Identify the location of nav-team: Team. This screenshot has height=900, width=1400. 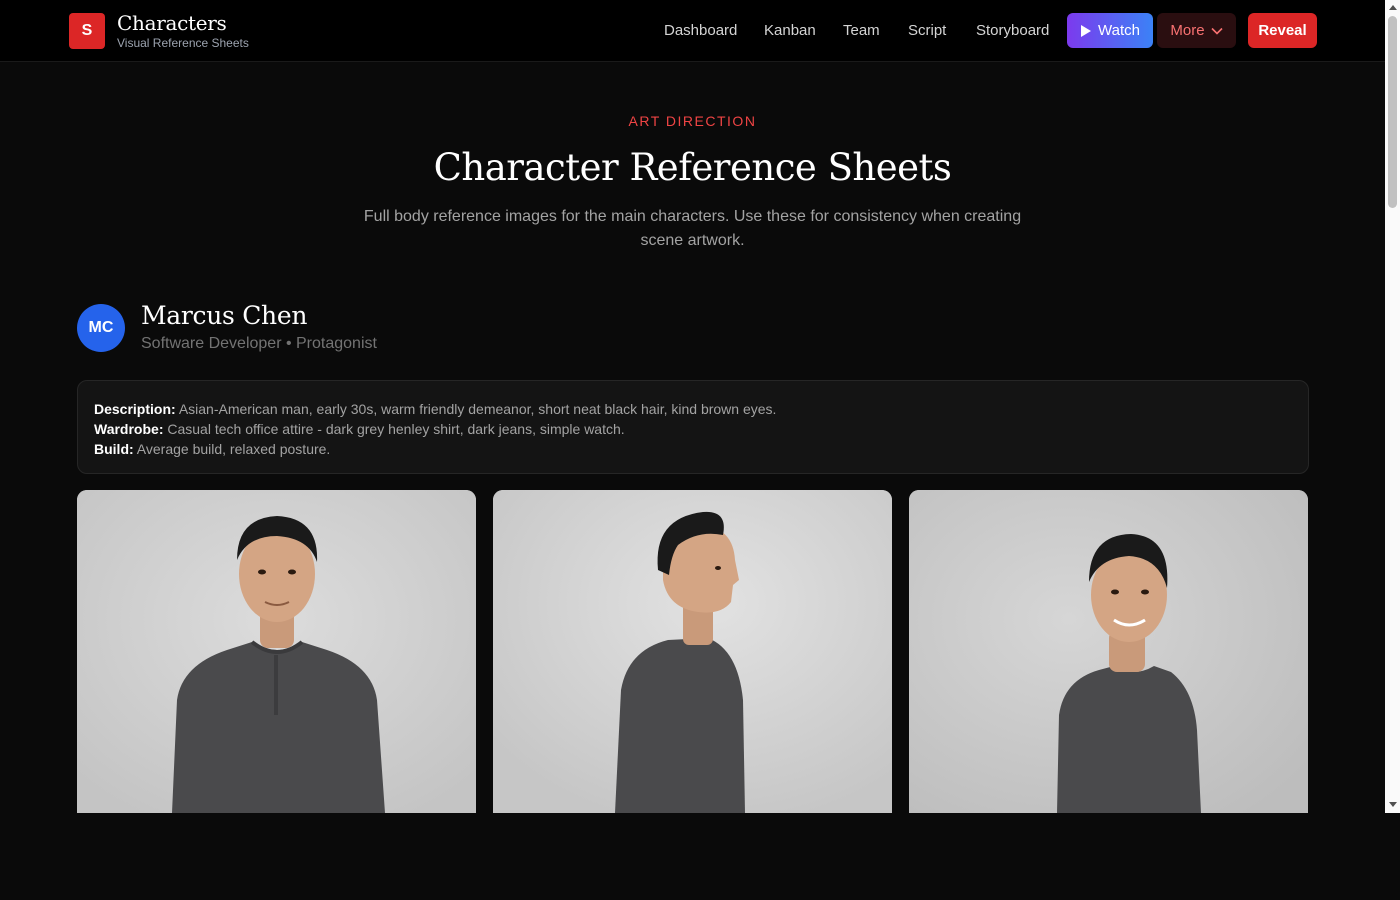
(861, 30).